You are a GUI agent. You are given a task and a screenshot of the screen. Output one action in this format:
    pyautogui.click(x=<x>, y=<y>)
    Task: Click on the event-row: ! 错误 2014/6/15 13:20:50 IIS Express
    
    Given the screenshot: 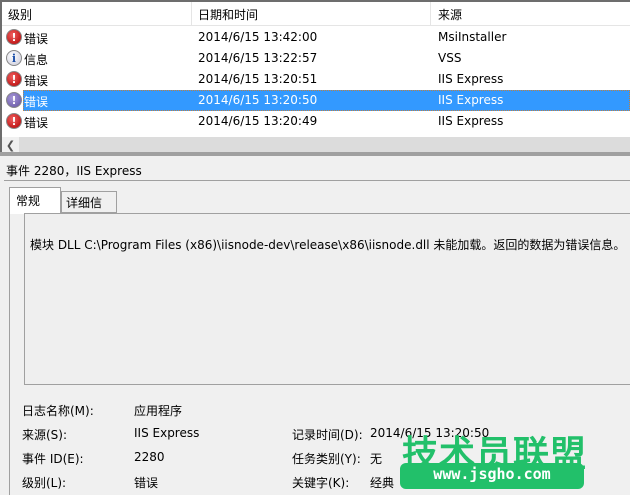 What is the action you would take?
    pyautogui.click(x=316, y=100)
    